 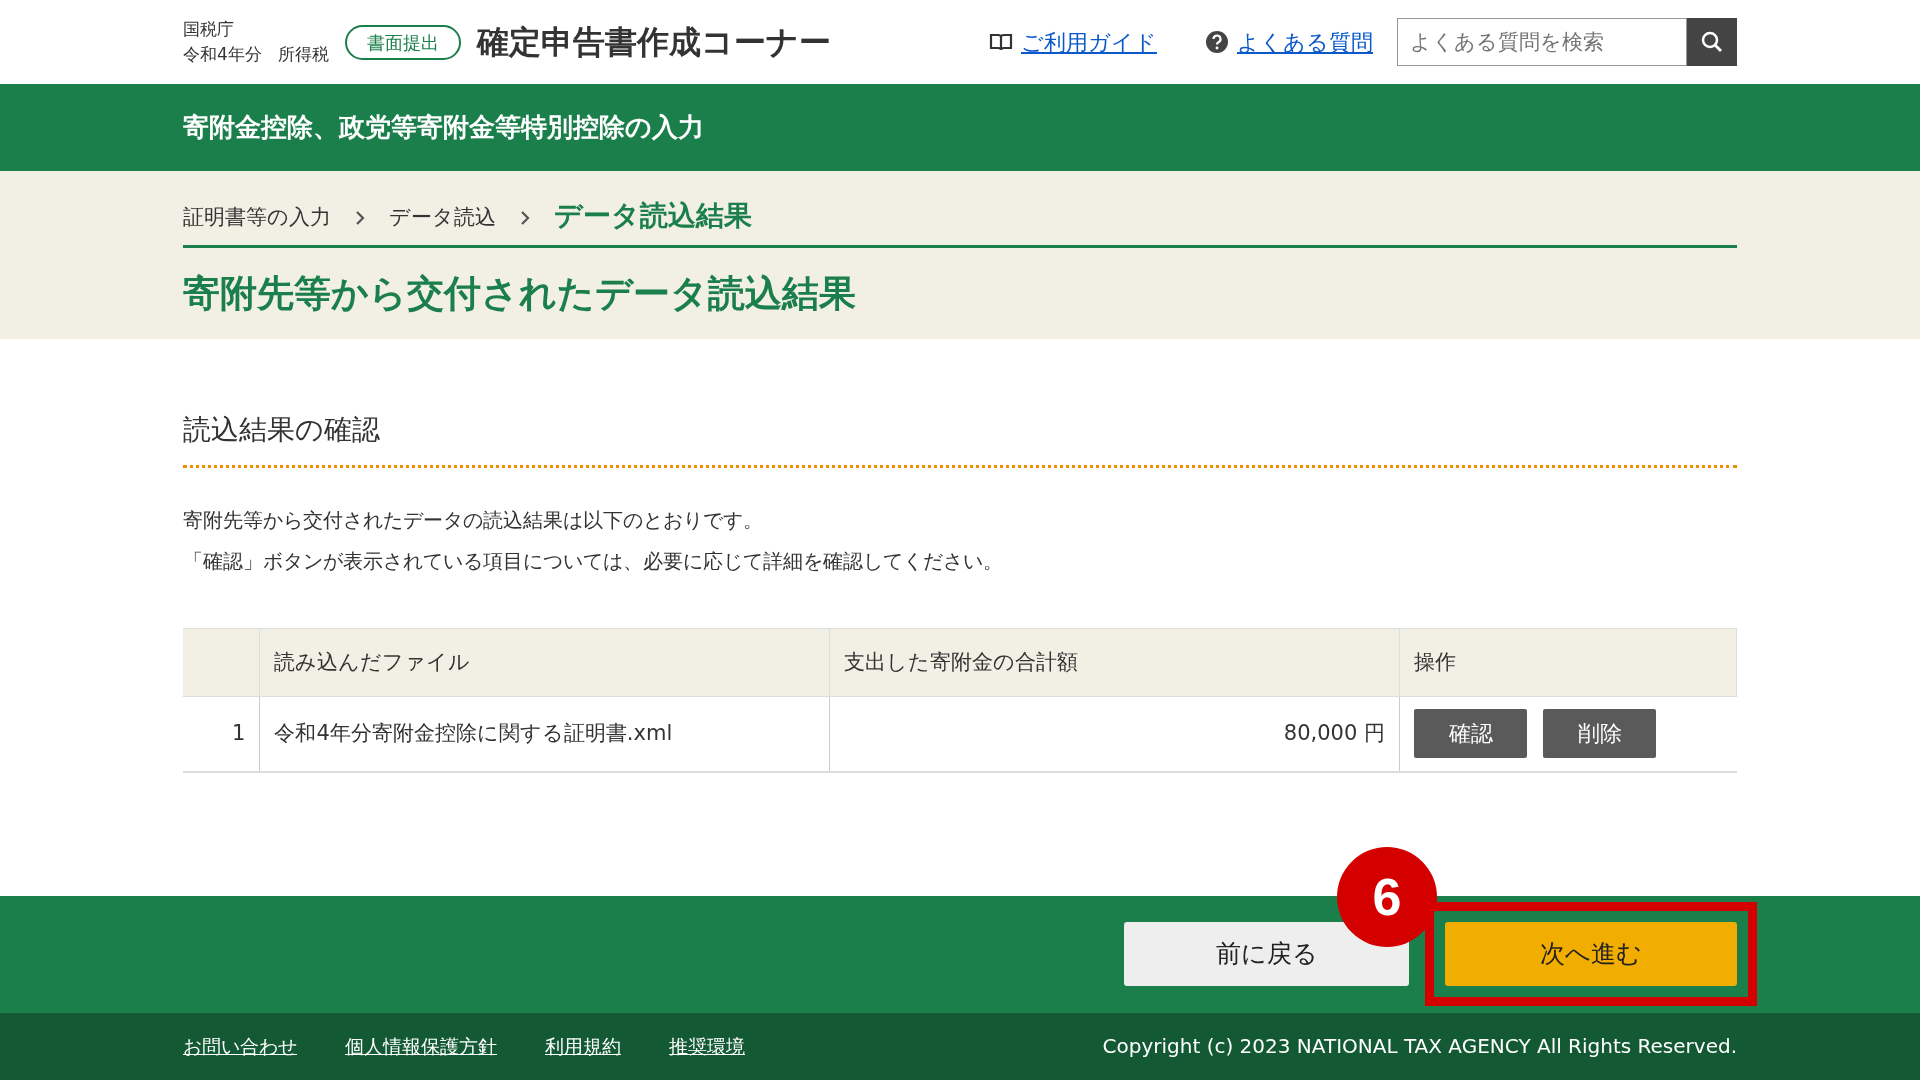 I want to click on next-button: 次へ進む, so click(x=1591, y=954).